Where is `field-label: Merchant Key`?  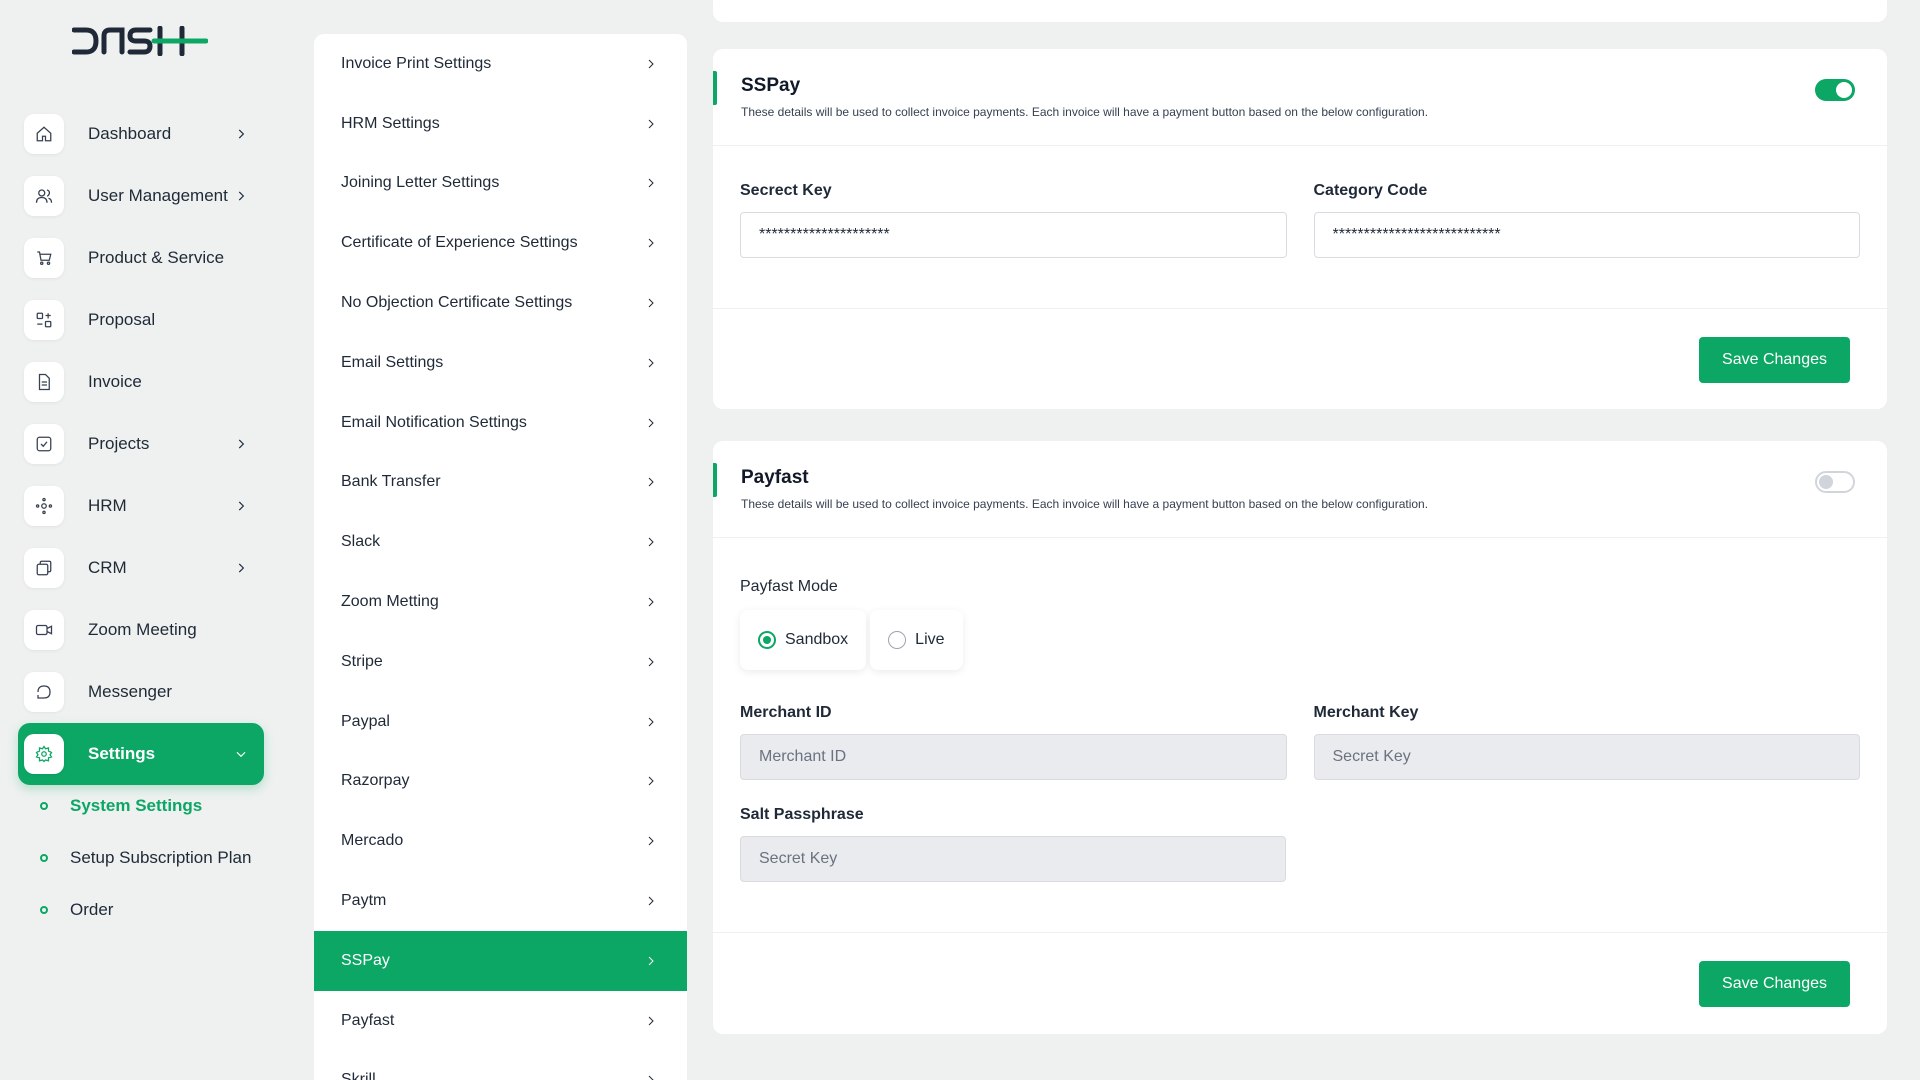 field-label: Merchant Key is located at coordinates (1366, 712).